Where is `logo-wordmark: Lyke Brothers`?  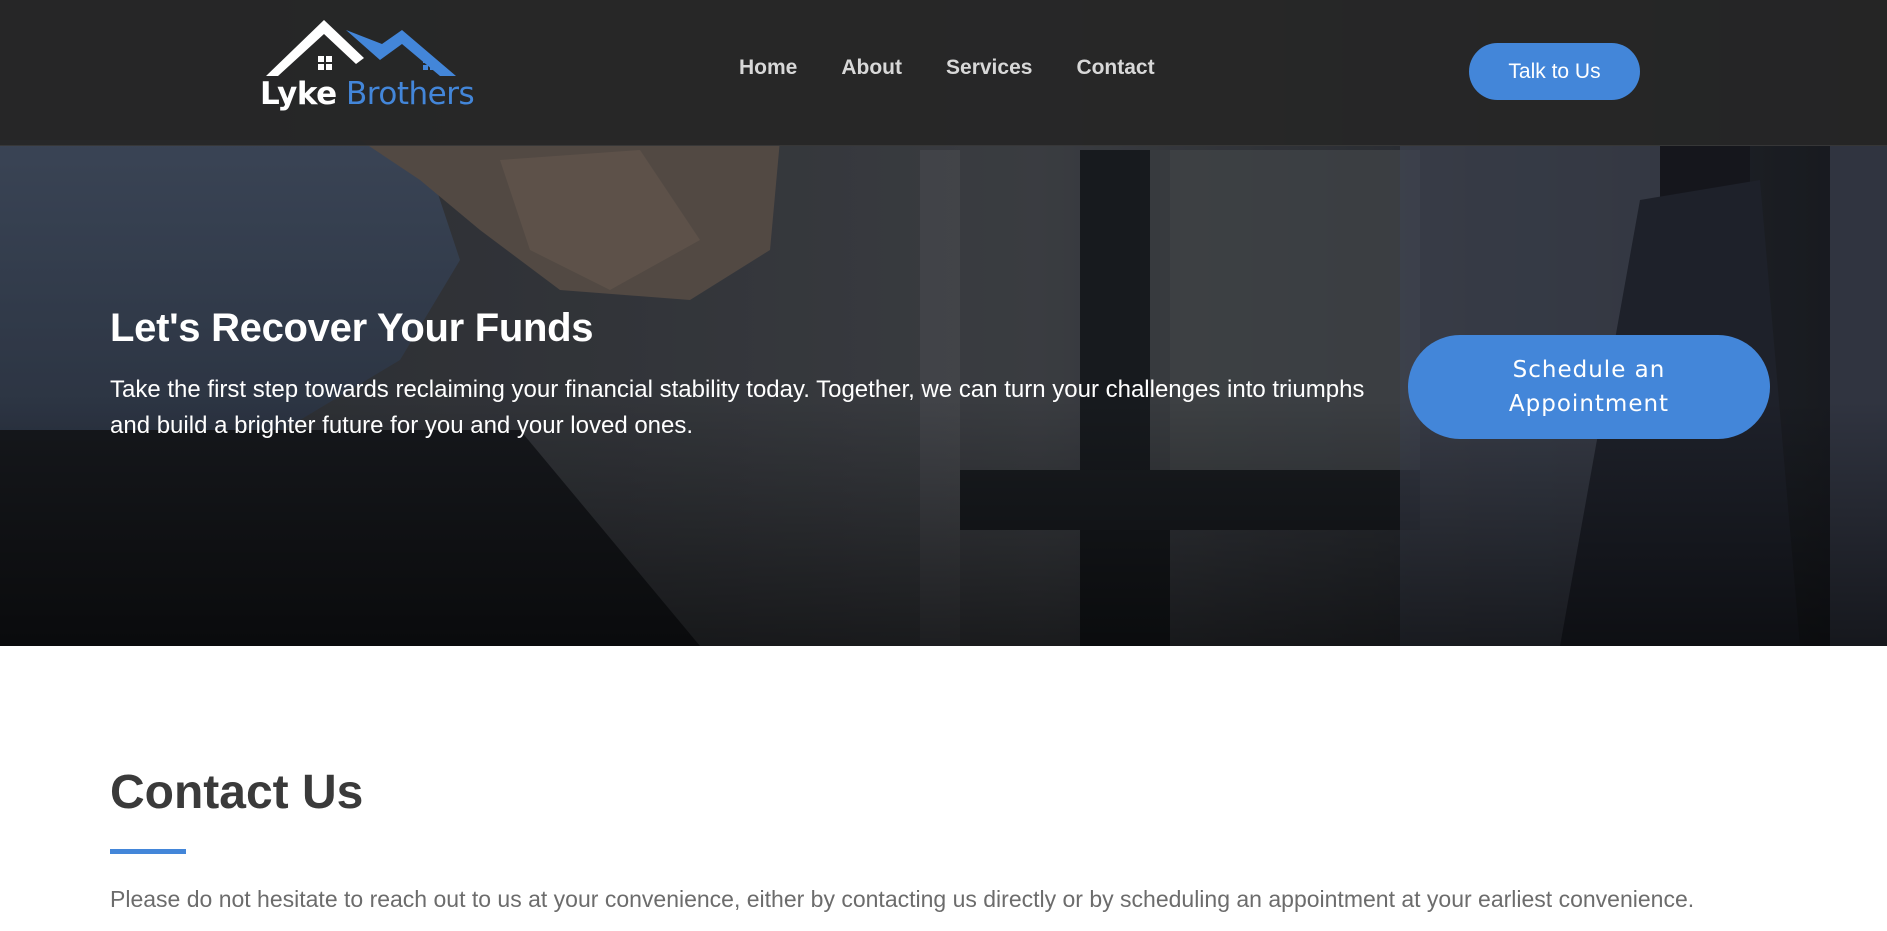
logo-wordmark: Lyke Brothers is located at coordinates (367, 94).